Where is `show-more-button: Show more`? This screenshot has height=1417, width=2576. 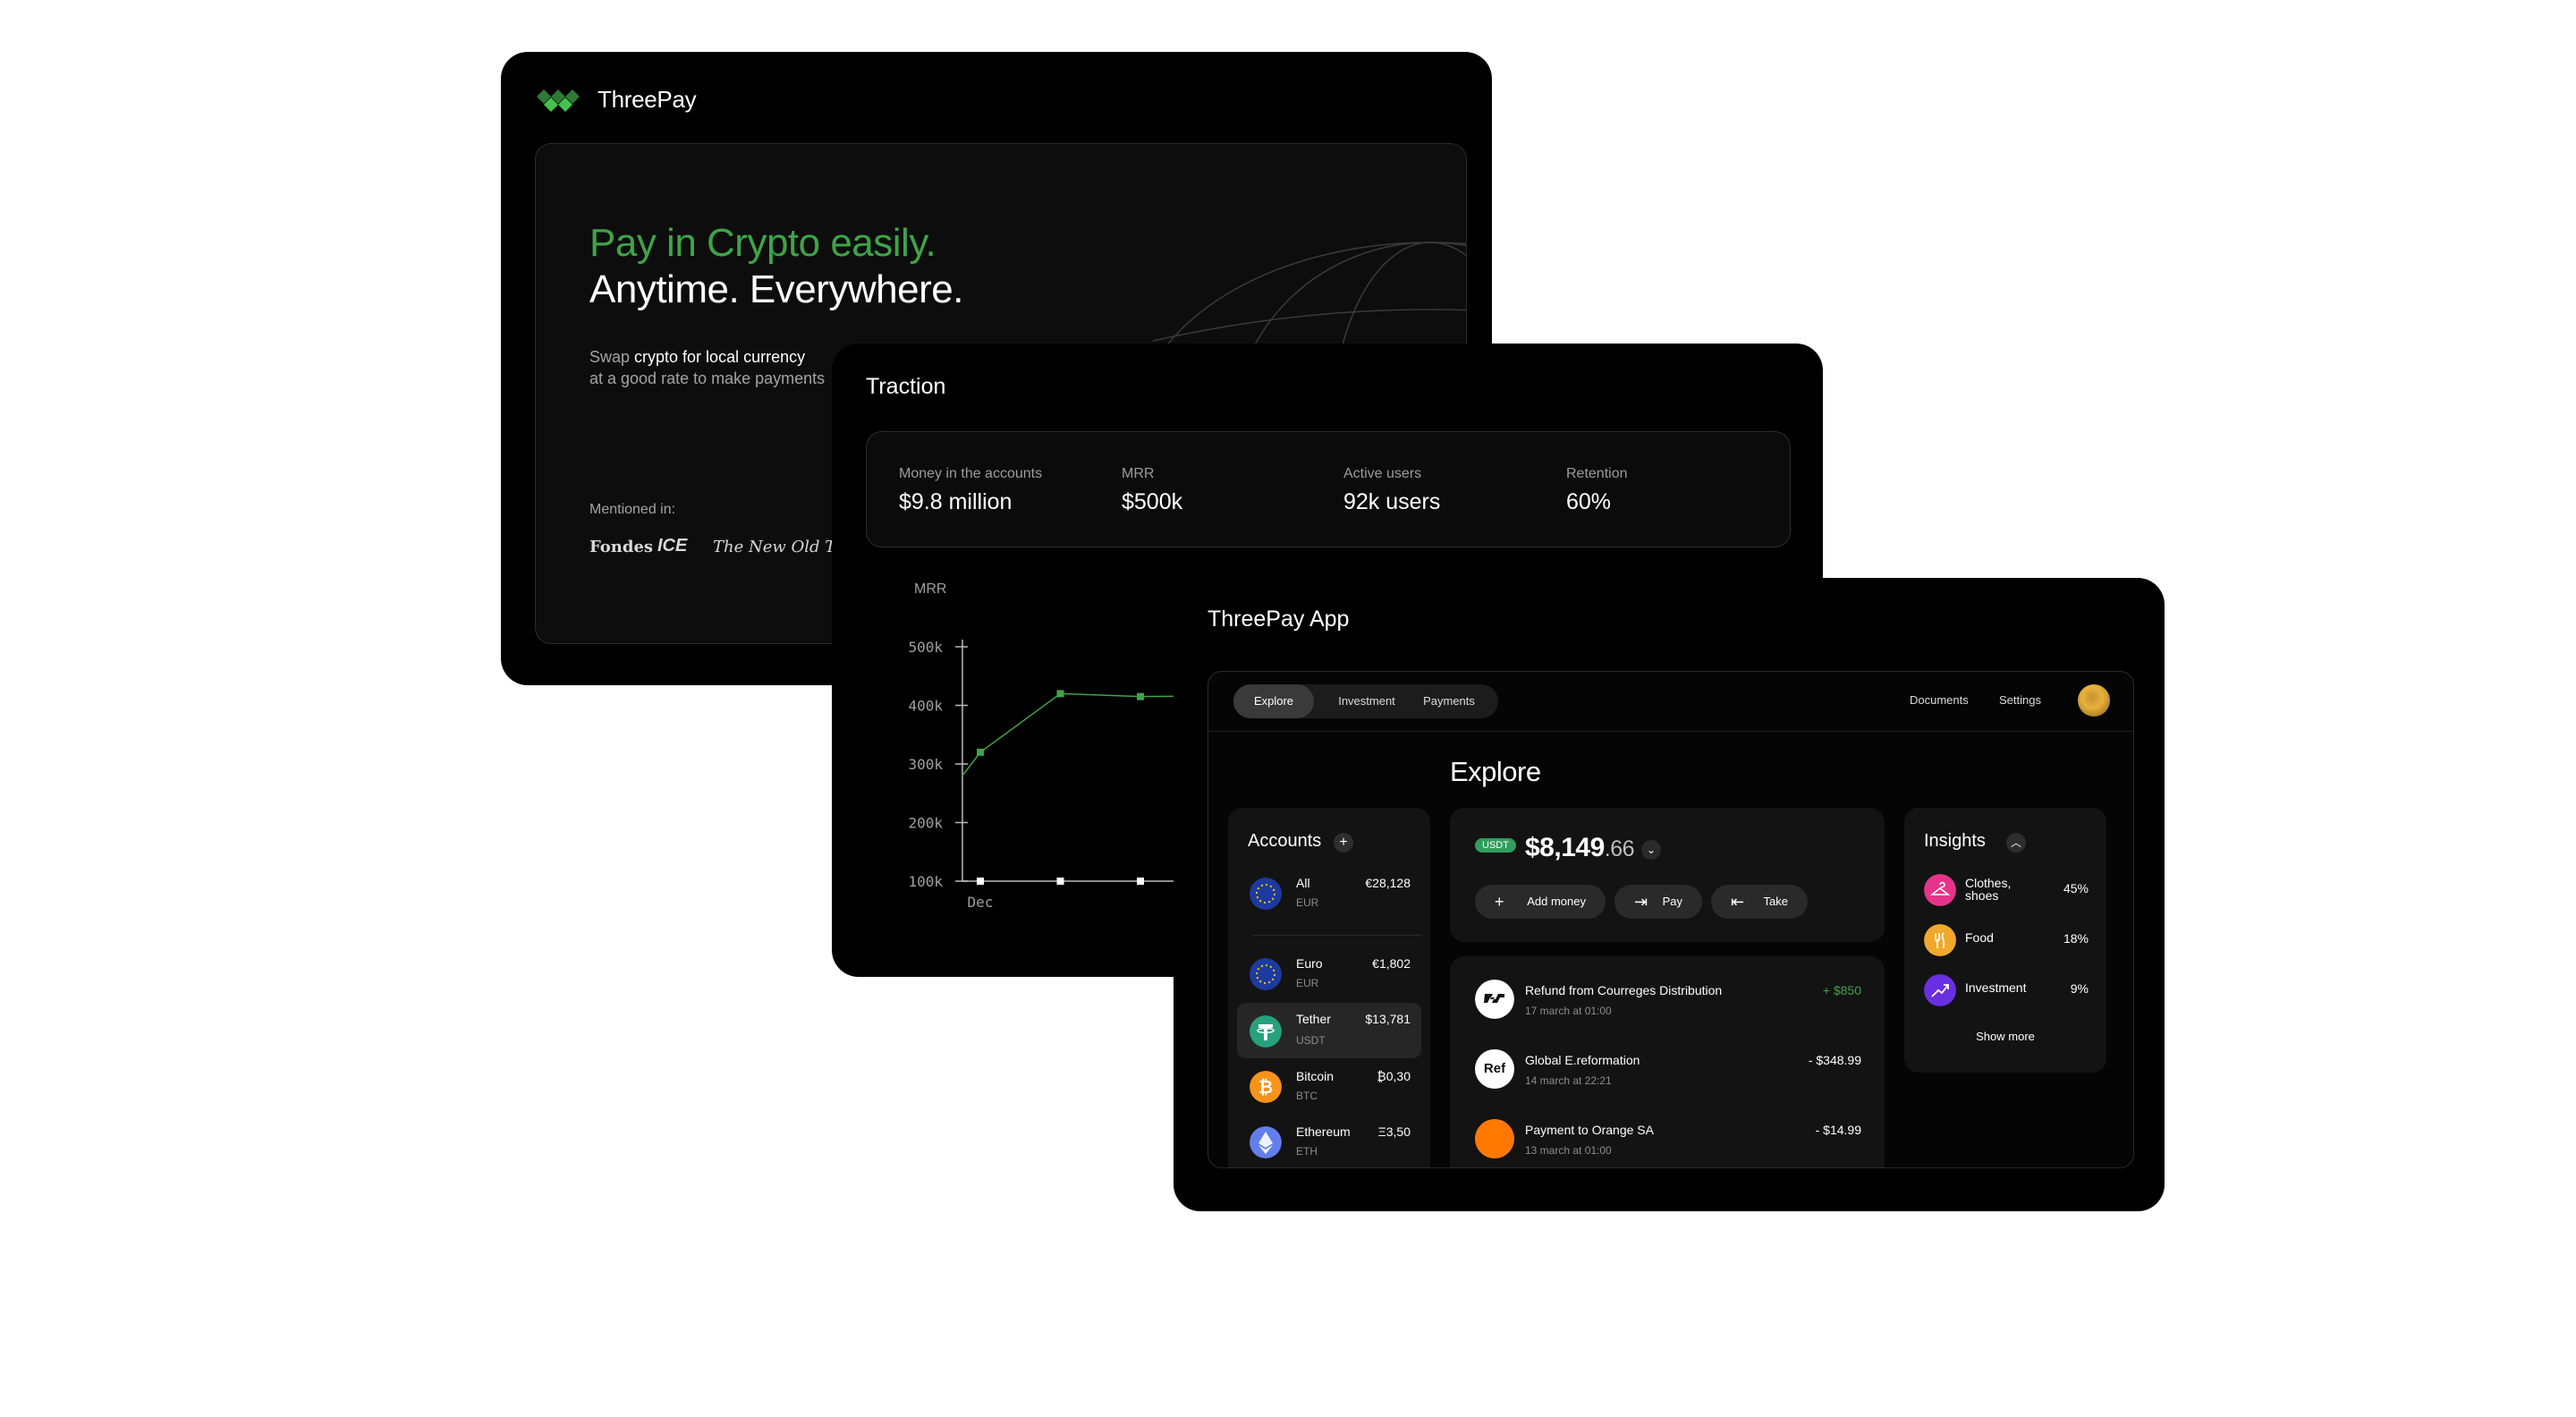 show-more-button: Show more is located at coordinates (2005, 1036).